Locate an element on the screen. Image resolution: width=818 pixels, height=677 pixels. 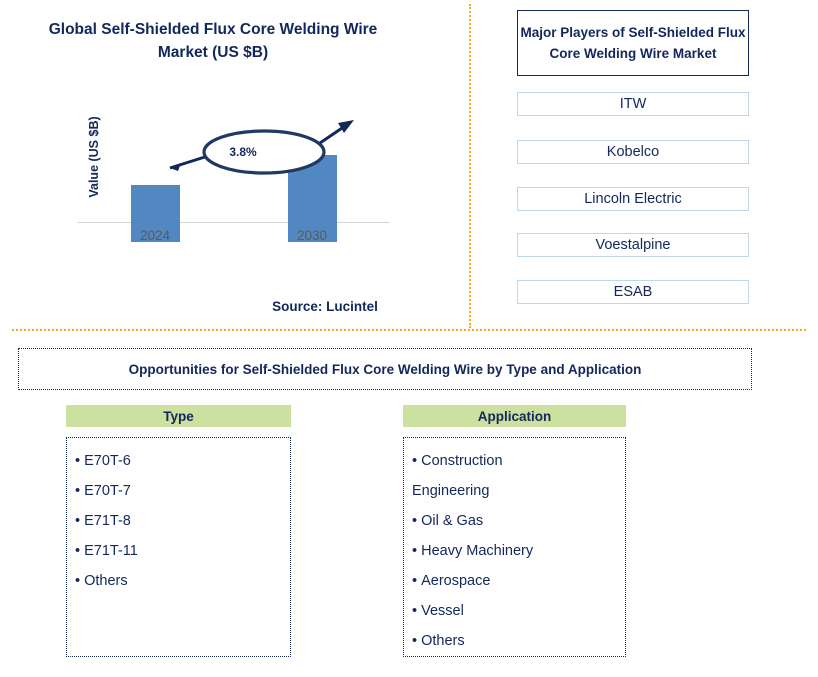
player-item-esab: ESAB is located at coordinates (633, 292).